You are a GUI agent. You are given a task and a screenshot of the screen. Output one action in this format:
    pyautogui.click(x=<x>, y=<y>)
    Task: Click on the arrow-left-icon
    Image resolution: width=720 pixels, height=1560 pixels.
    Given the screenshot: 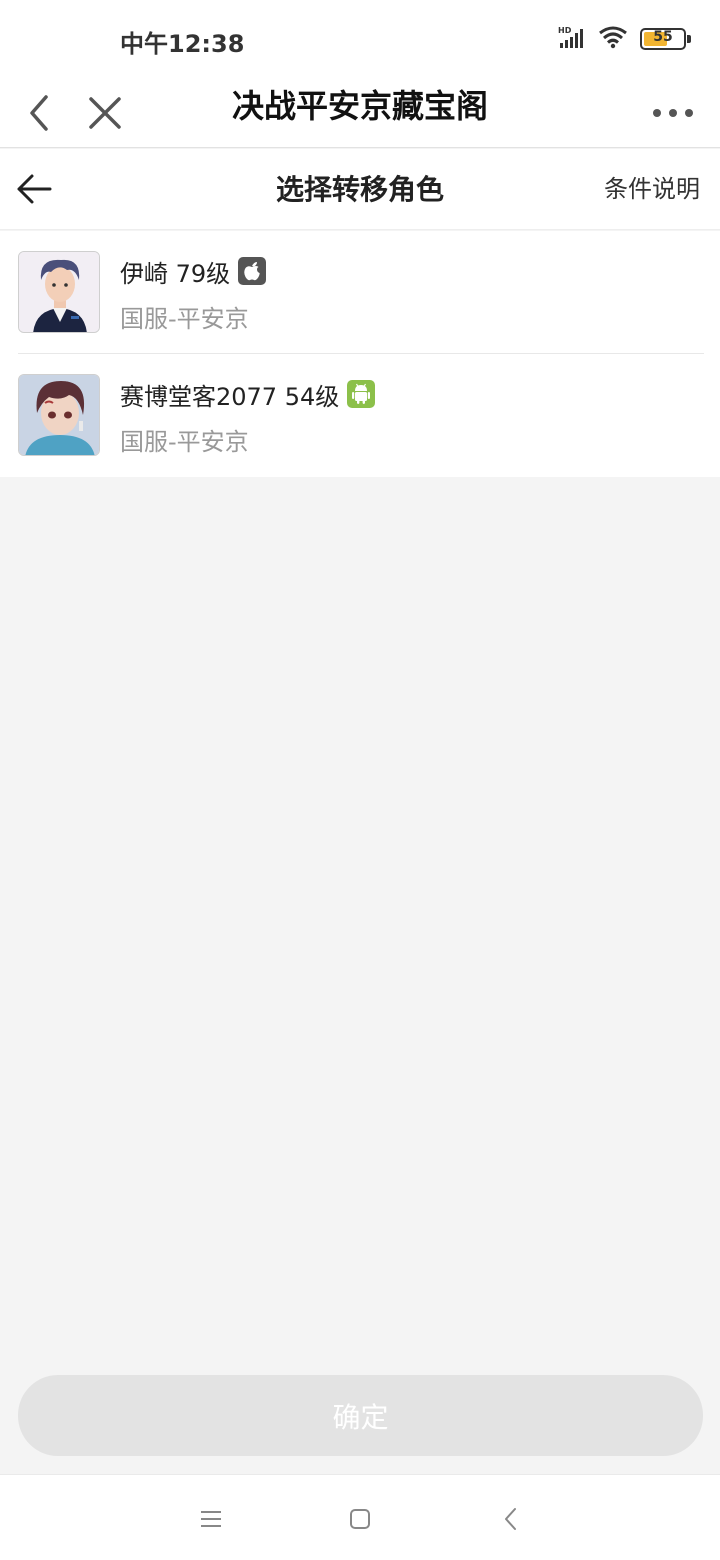 What is the action you would take?
    pyautogui.click(x=36, y=189)
    